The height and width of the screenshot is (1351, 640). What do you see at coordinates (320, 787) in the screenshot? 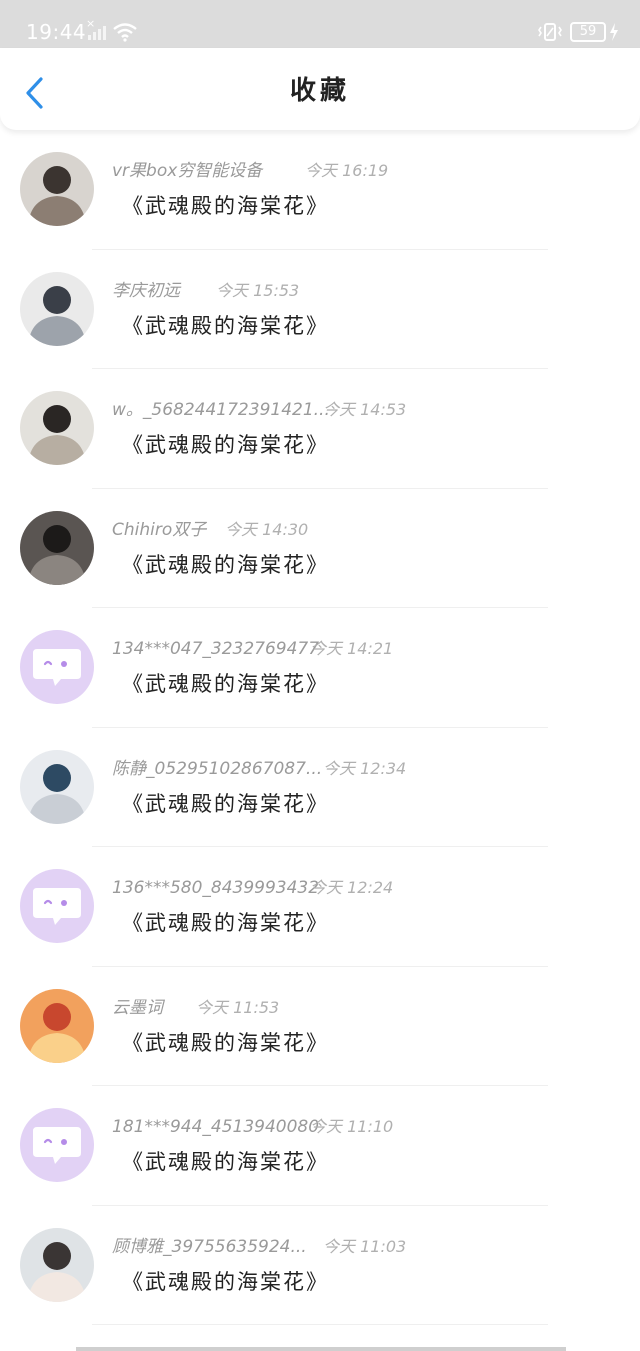
I see `list-item: 陈静_05295102867087... 今天 12:34 《武魂殿的海棠花》` at bounding box center [320, 787].